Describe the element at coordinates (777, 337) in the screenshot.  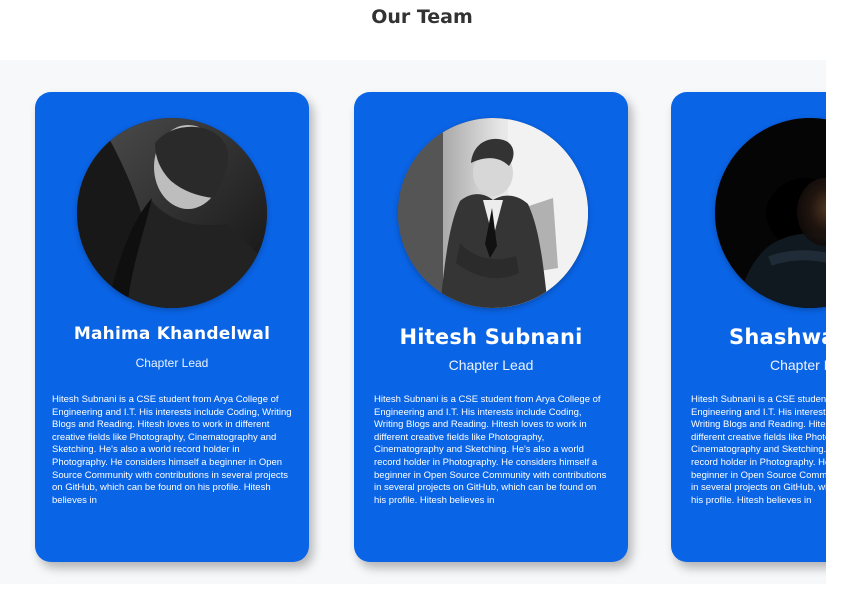
I see `member-name: Shashwat` at that location.